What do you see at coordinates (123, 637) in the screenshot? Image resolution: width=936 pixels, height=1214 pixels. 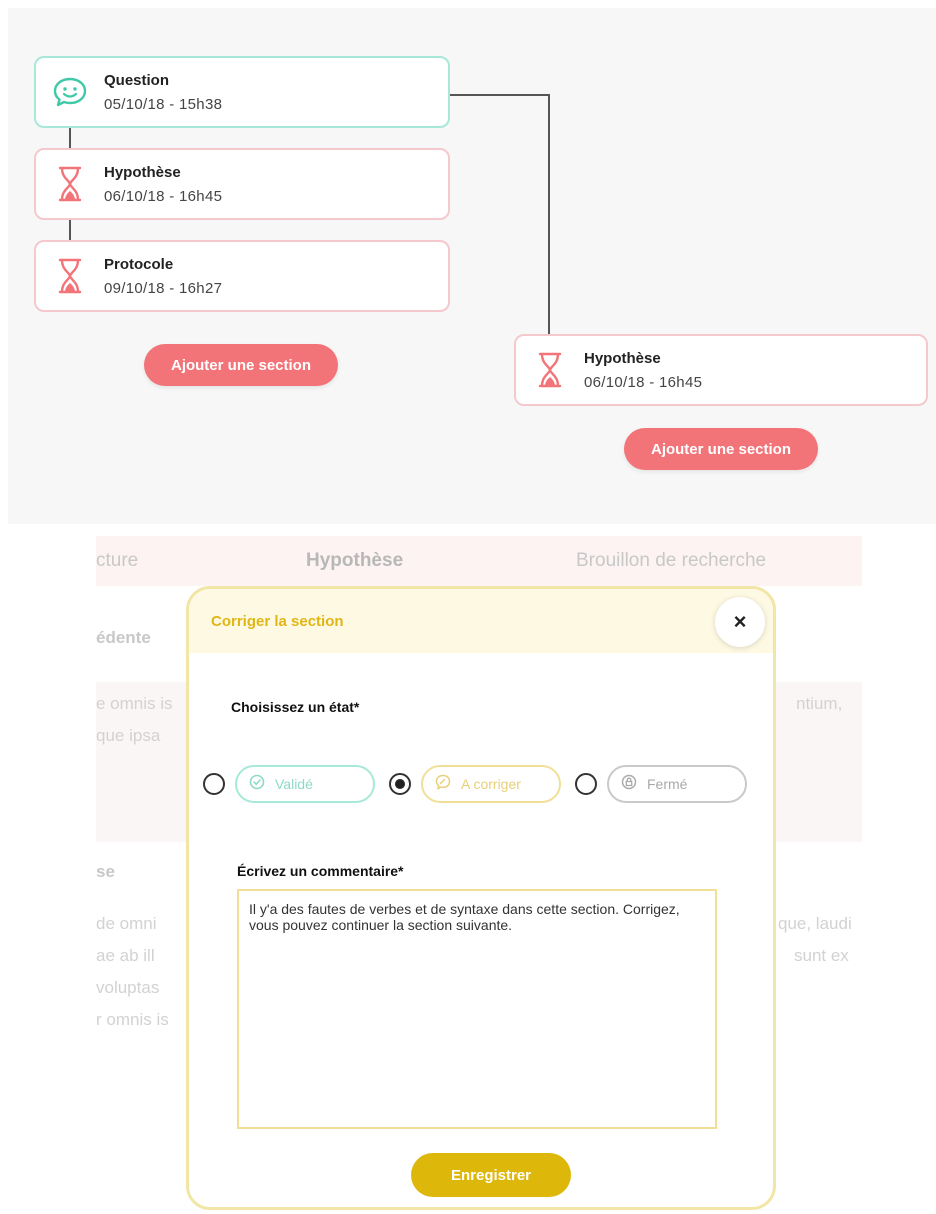 I see `background-text: édente` at bounding box center [123, 637].